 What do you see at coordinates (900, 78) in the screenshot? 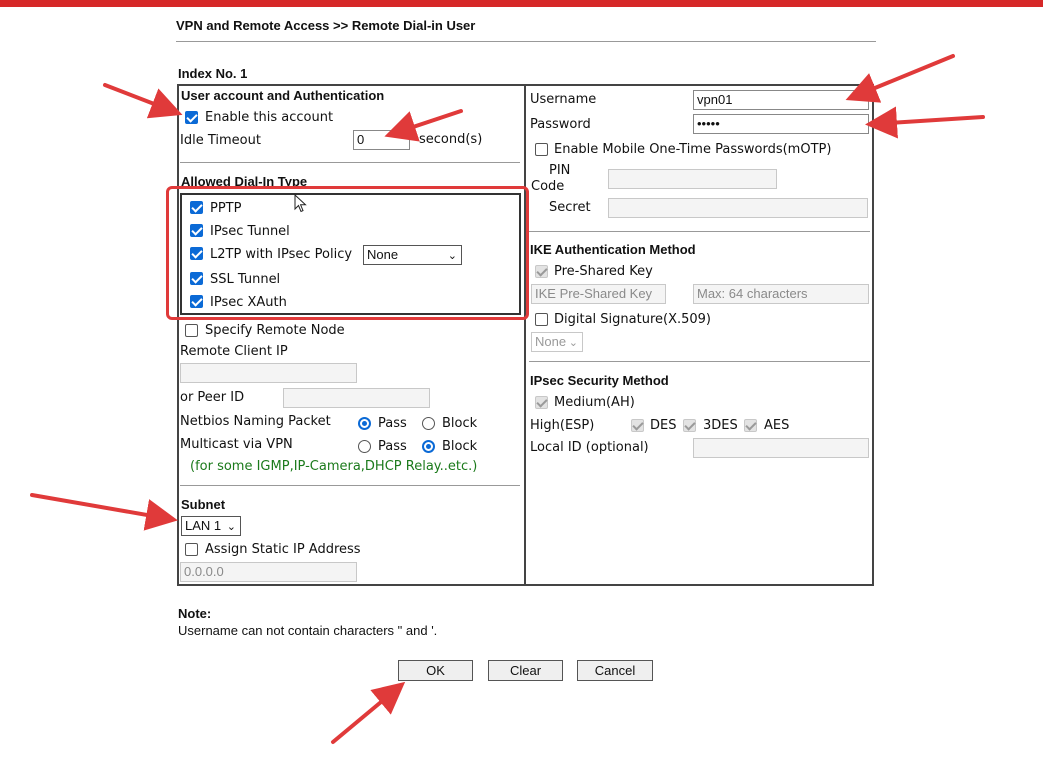
I see `arrow-username` at bounding box center [900, 78].